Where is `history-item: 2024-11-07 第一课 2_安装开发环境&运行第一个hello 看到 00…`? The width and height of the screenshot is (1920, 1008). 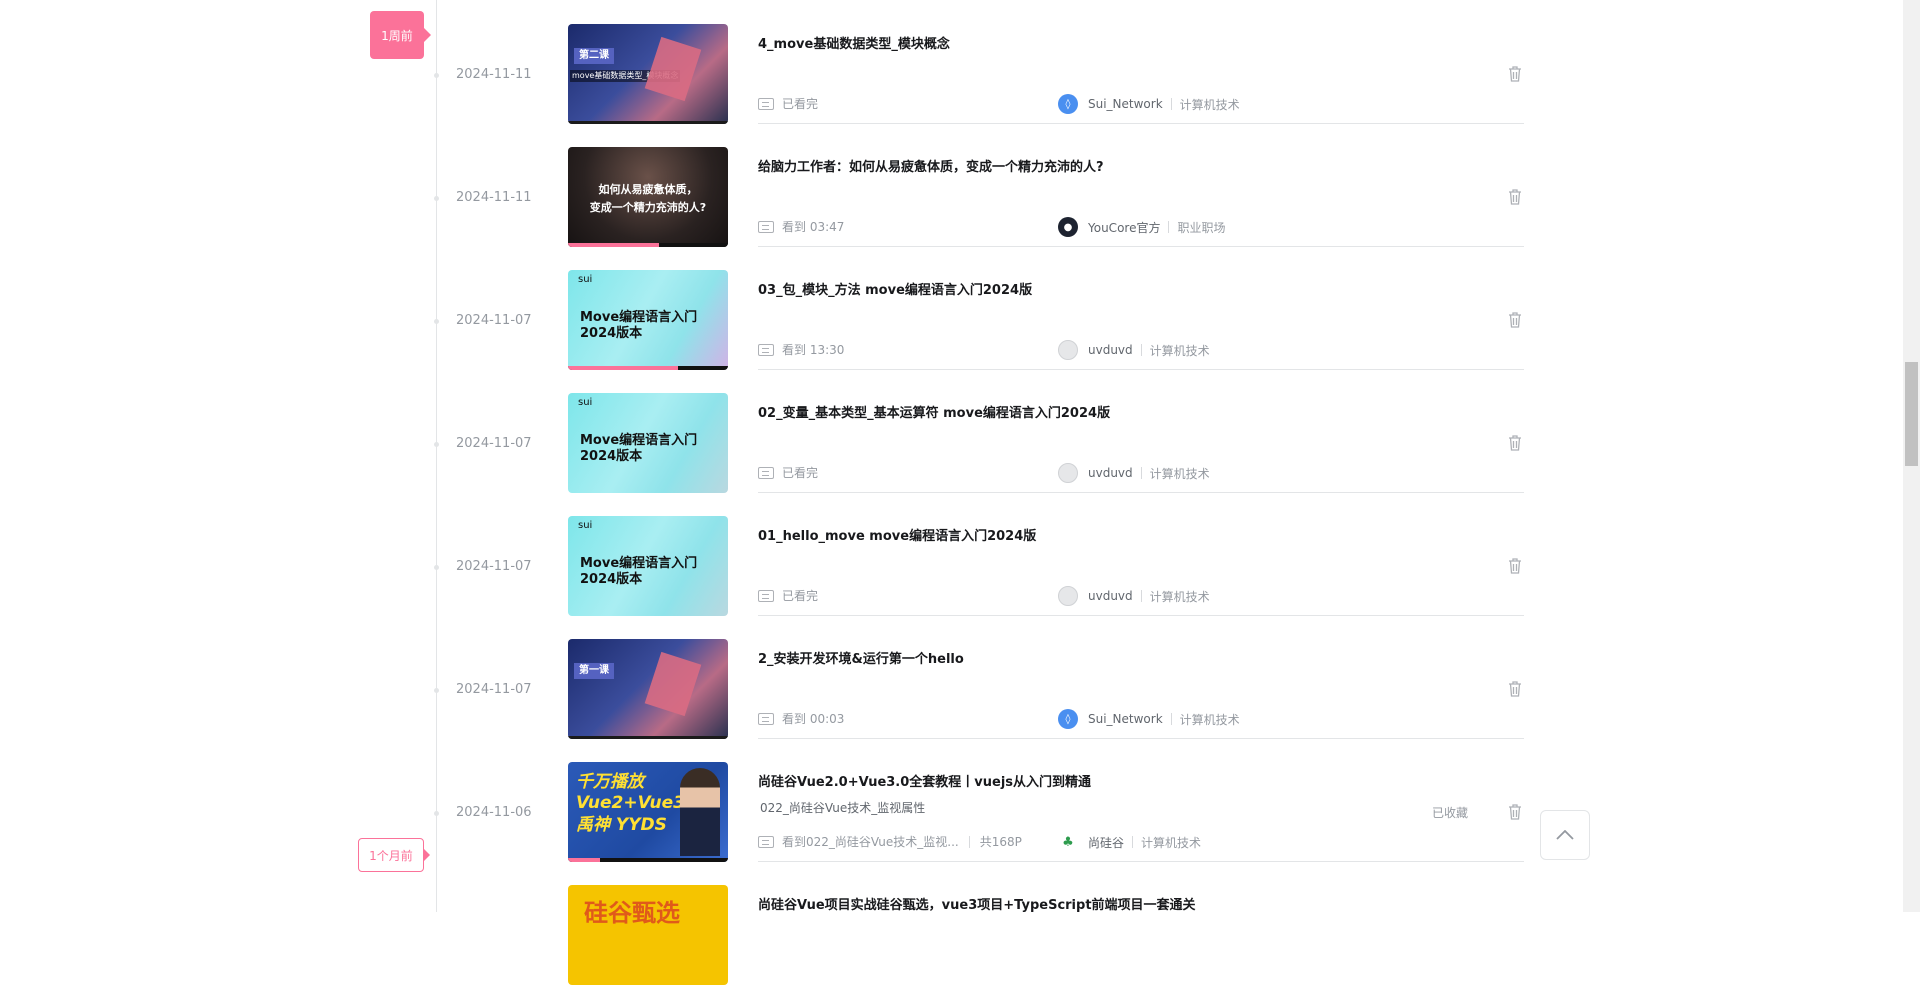 history-item: 2024-11-07 第一课 2_安装开发环境&运行第一个hello 看到 00… is located at coordinates (960, 700).